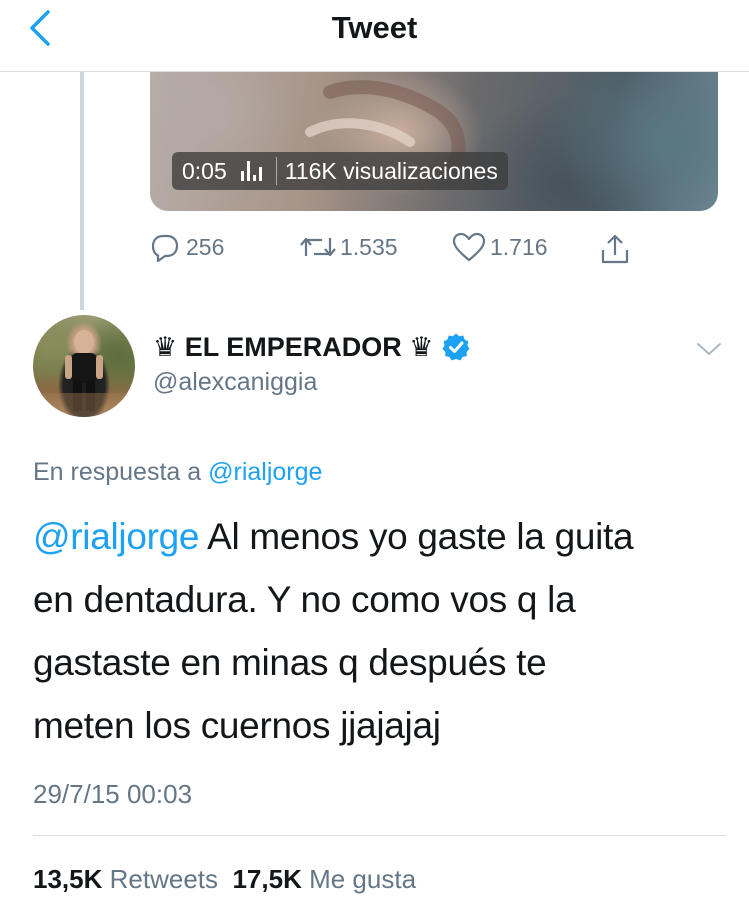 Image resolution: width=749 pixels, height=916 pixels. I want to click on chevron-down-icon, so click(709, 349).